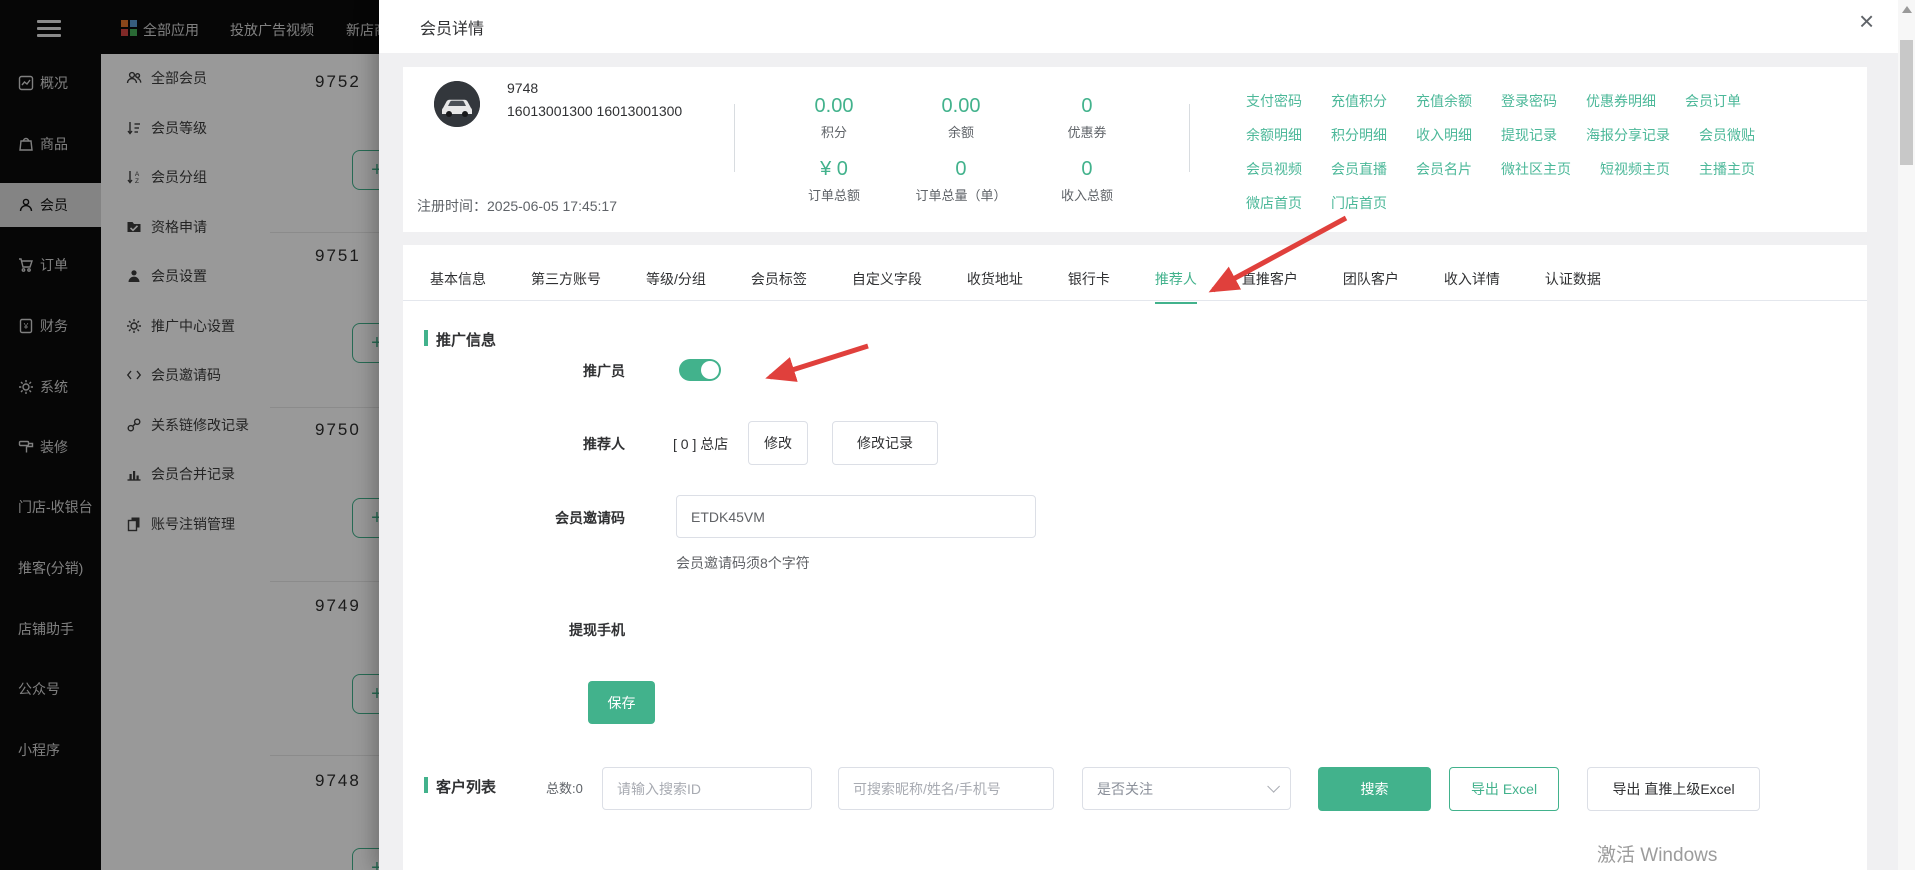 This screenshot has height=870, width=1915. What do you see at coordinates (1907, 9) in the screenshot?
I see `scroll-up-icon` at bounding box center [1907, 9].